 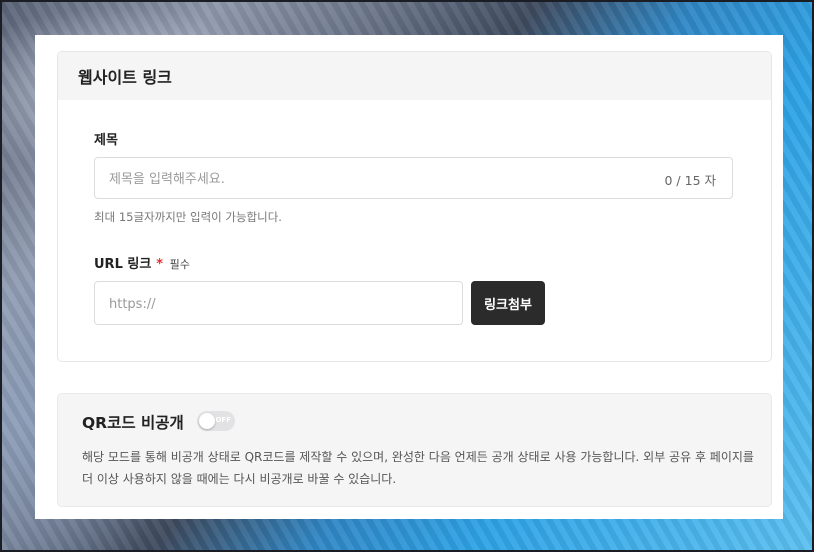 What do you see at coordinates (179, 264) in the screenshot?
I see `required-text: 필수` at bounding box center [179, 264].